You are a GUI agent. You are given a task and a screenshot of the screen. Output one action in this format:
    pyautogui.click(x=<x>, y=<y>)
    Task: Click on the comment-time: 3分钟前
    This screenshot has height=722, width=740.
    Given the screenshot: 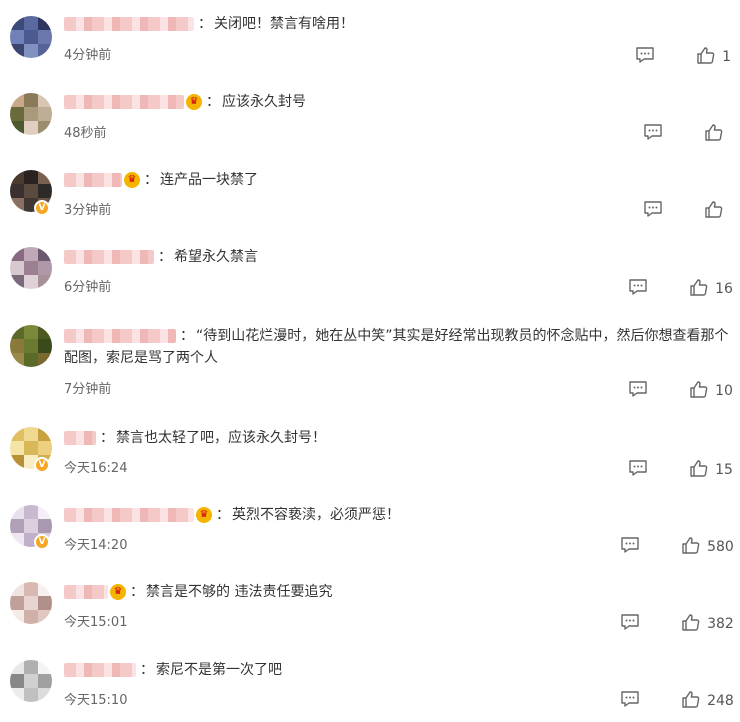 What is the action you would take?
    pyautogui.click(x=88, y=210)
    